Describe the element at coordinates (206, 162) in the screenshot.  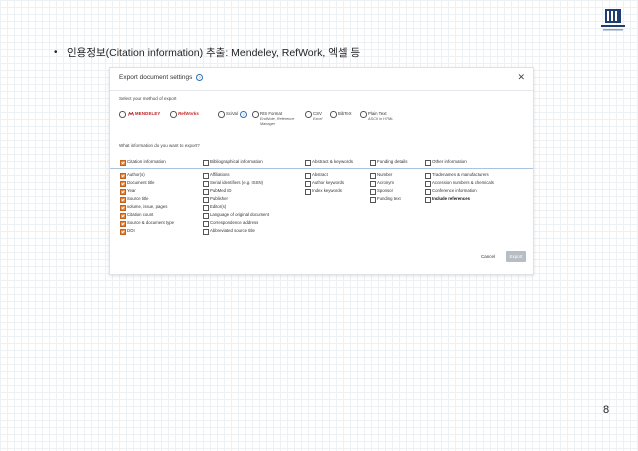
I see `checkbox-bibliographical-information` at that location.